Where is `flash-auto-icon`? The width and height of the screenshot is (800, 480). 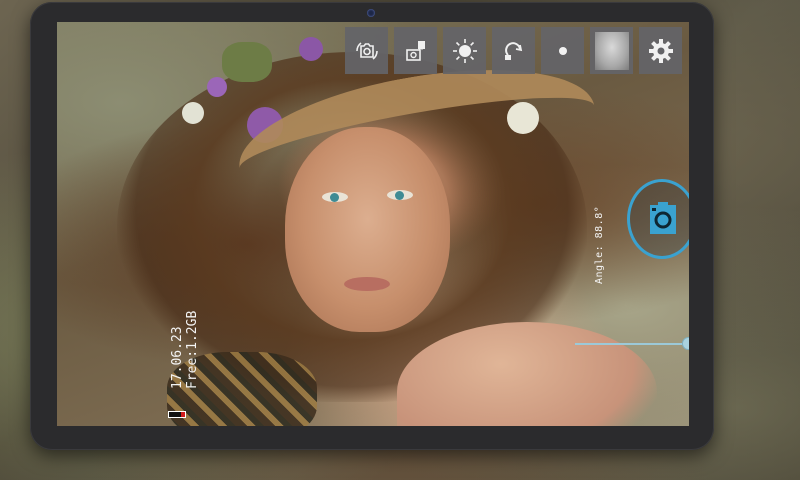
flash-auto-icon is located at coordinates (415, 50).